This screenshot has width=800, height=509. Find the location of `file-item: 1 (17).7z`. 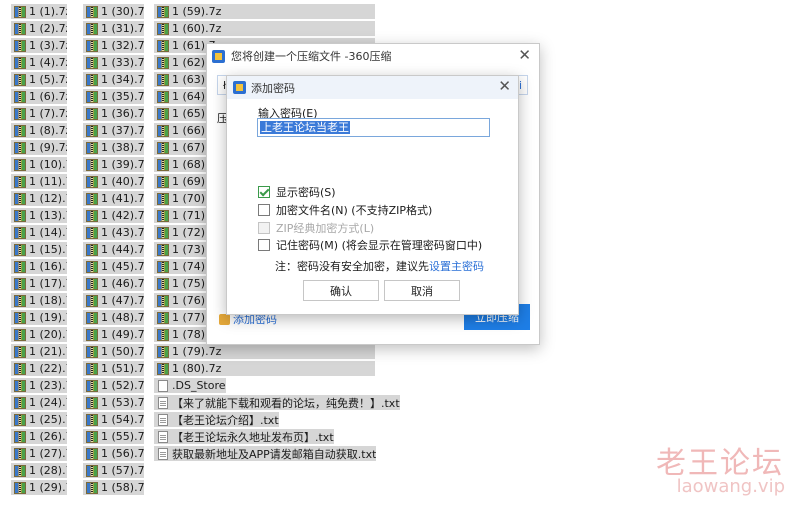

file-item: 1 (17).7z is located at coordinates (39, 283).